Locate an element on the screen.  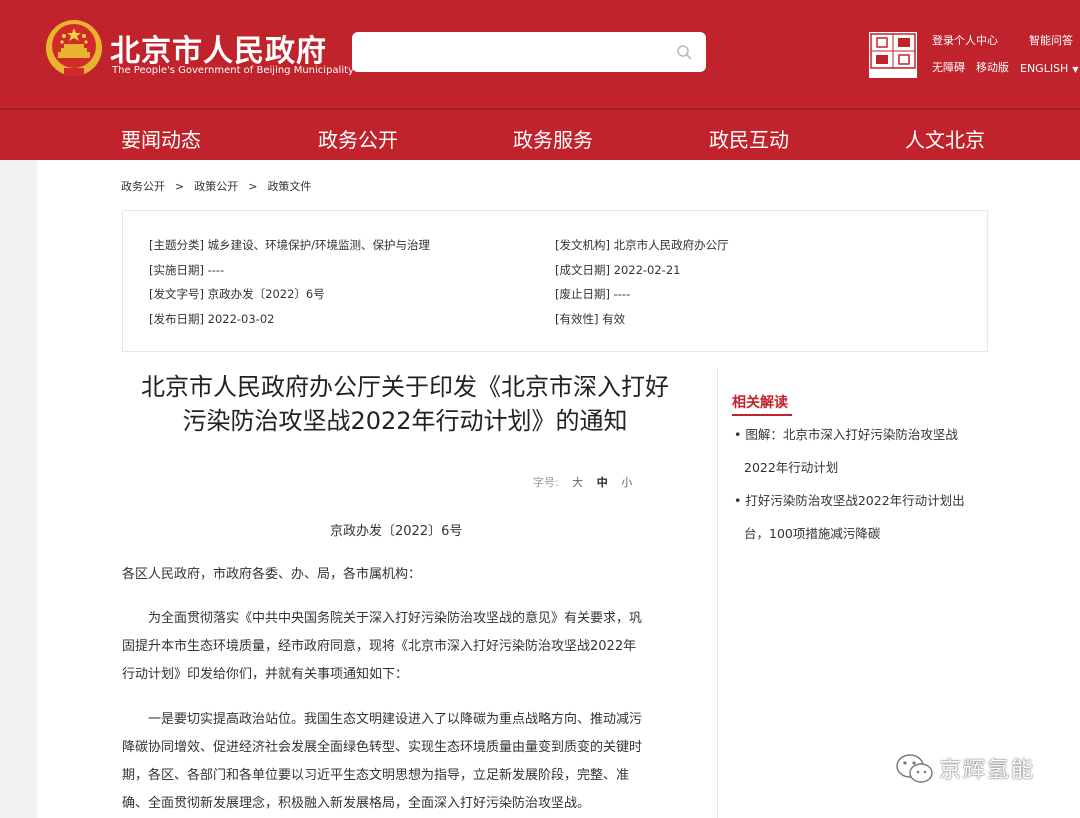
font-size-small-button: 小 is located at coordinates (626, 482).